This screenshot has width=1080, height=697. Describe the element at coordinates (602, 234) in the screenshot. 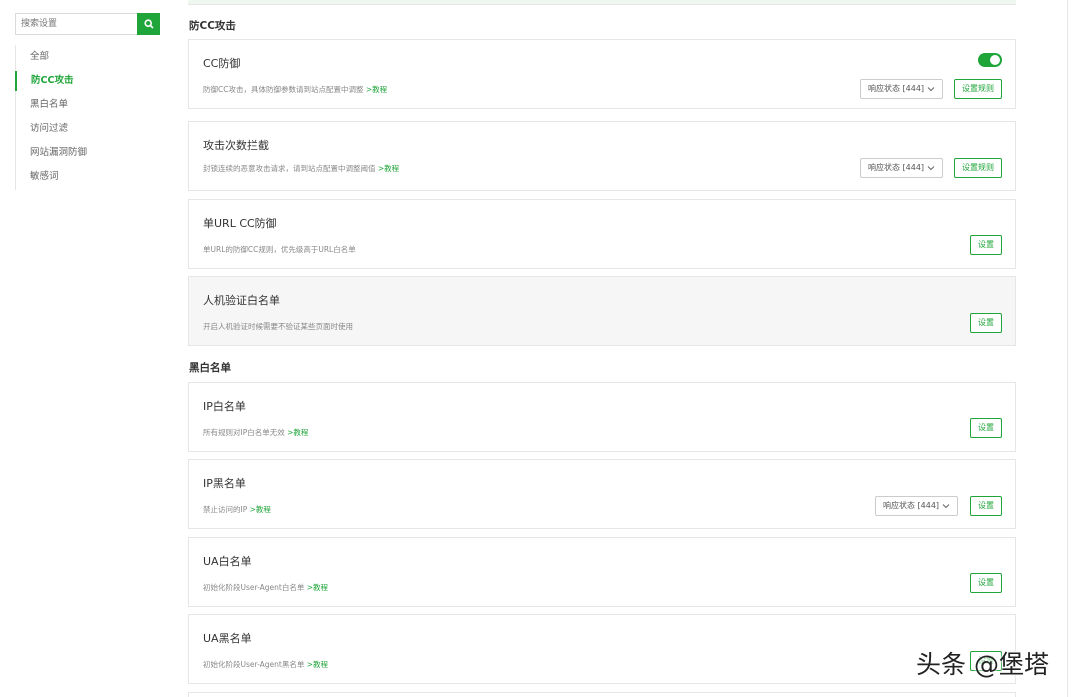

I see `card-single-url: 单URL CC防御 单URL的防御CC规则，优先级高于URL白名单 设置` at that location.